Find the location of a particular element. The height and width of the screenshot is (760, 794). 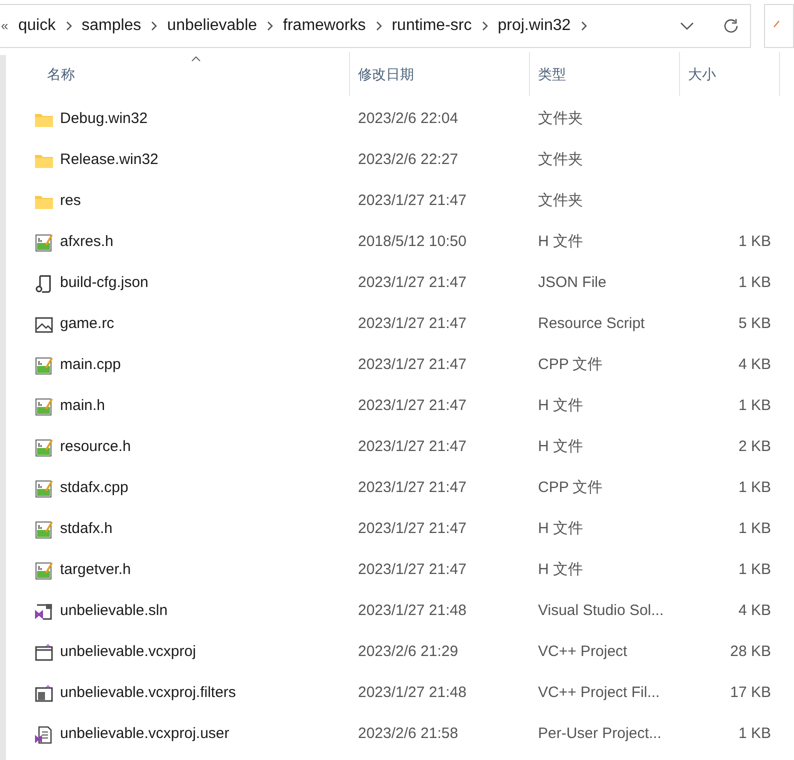

file-row: unbelievable.vcxproj 2023/2/6 21:29 VC++ Project 28 KB is located at coordinates (400, 652).